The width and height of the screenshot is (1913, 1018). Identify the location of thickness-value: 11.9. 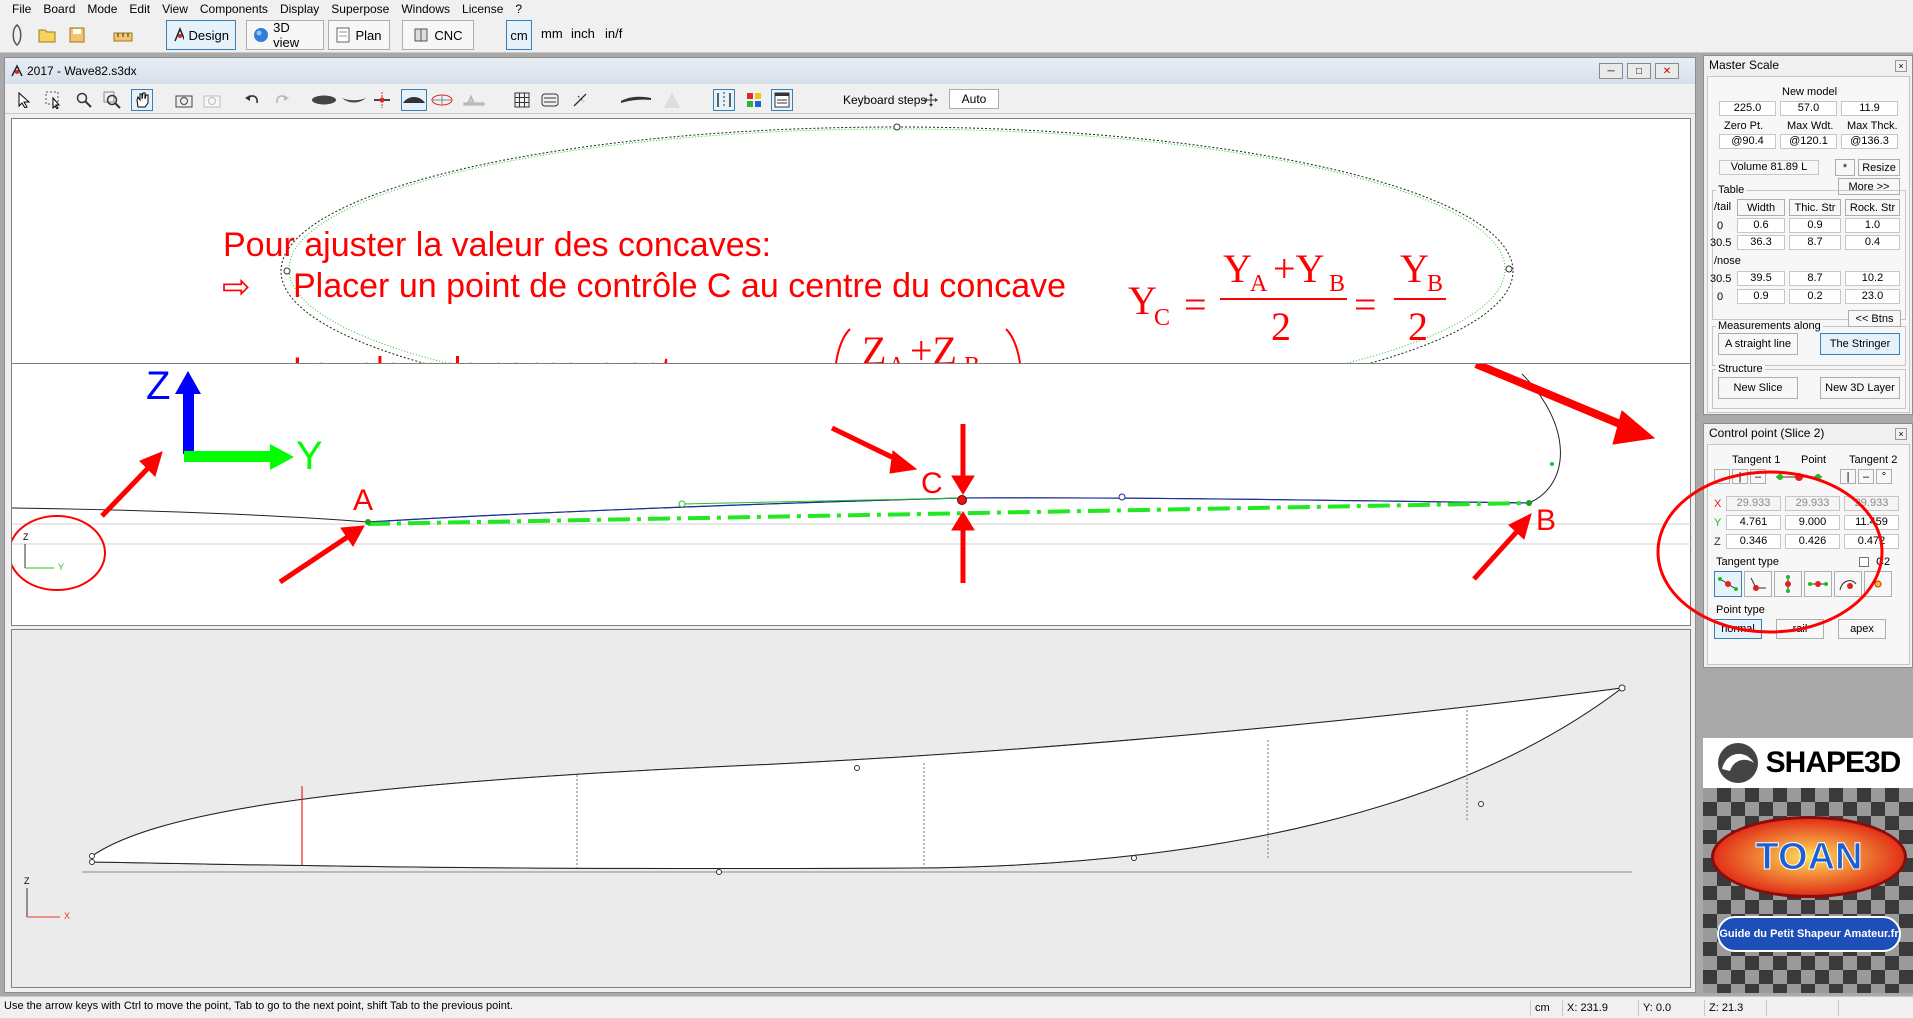
(1869, 108).